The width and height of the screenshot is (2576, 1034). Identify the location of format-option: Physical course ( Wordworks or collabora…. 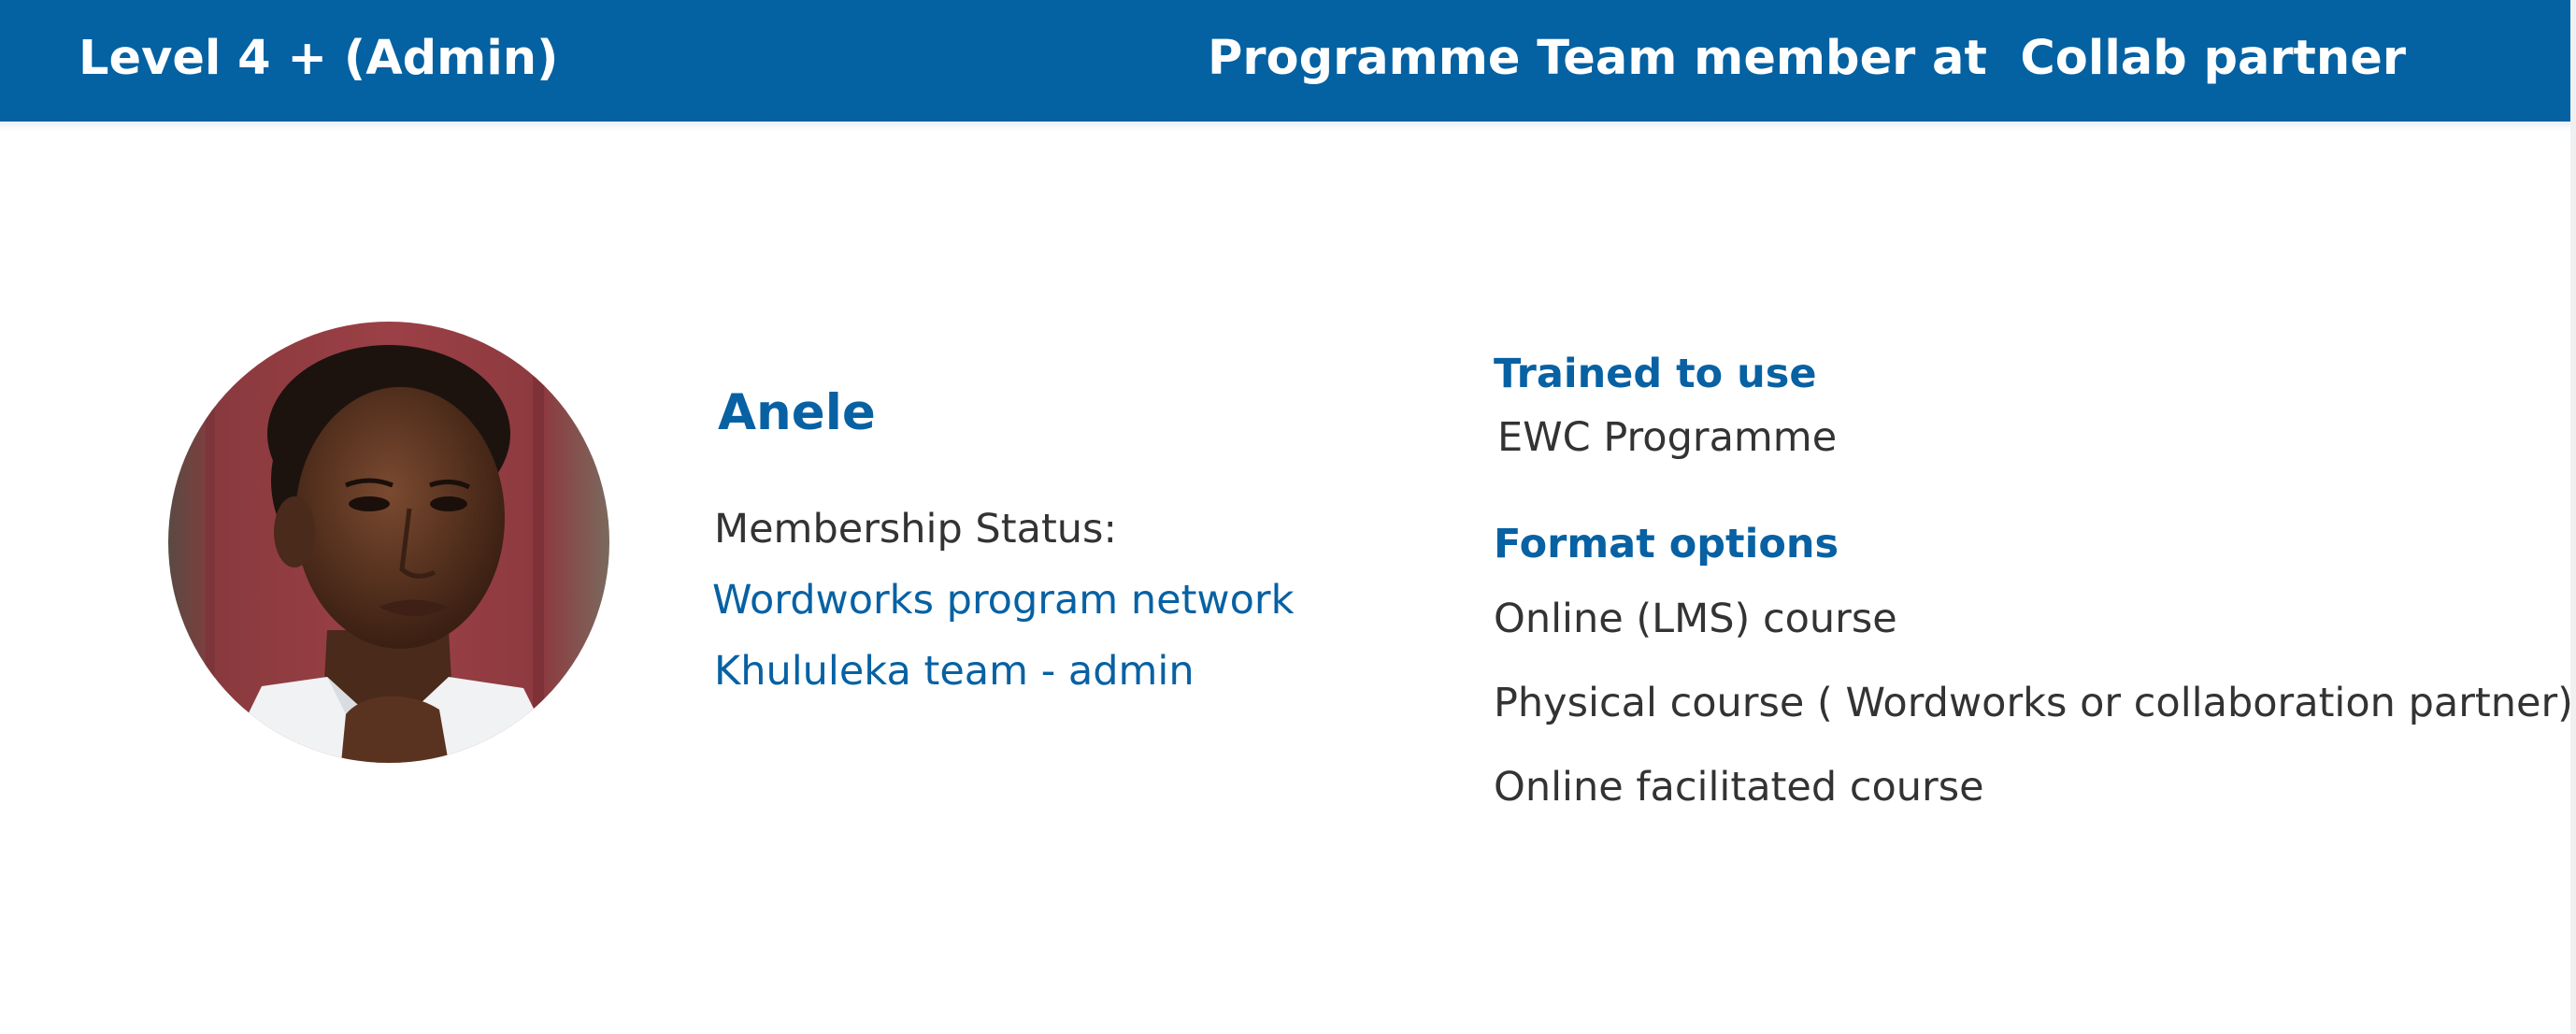
(2034, 703).